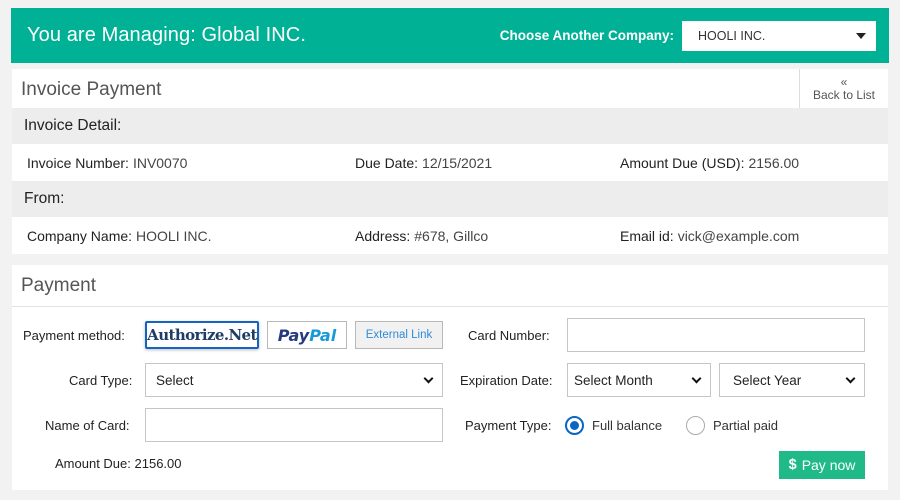 The image size is (900, 500). I want to click on page-title: Invoice Payment, so click(91, 89).